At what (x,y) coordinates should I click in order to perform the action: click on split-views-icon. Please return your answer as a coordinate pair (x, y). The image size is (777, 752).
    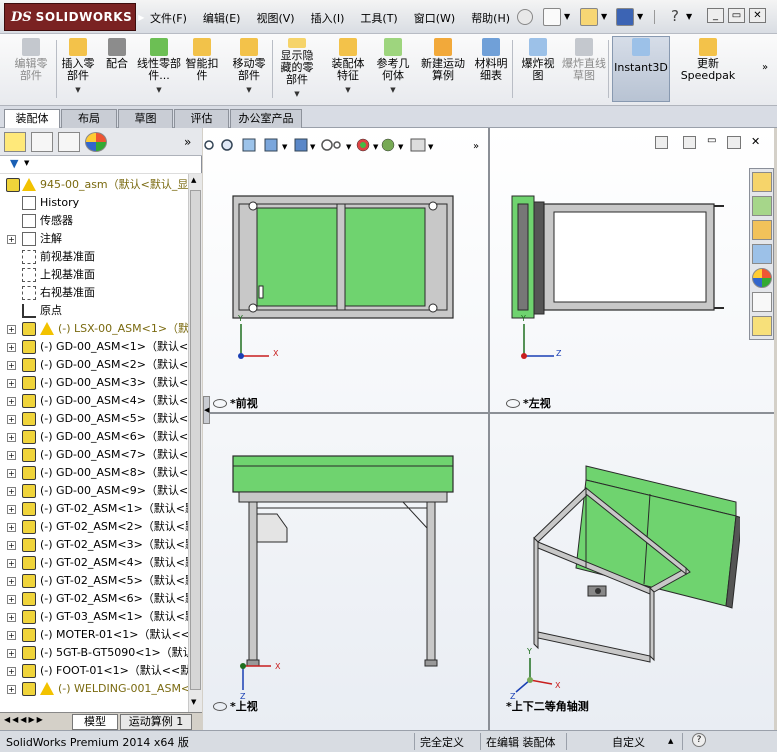
    Looking at the image, I should click on (689, 142).